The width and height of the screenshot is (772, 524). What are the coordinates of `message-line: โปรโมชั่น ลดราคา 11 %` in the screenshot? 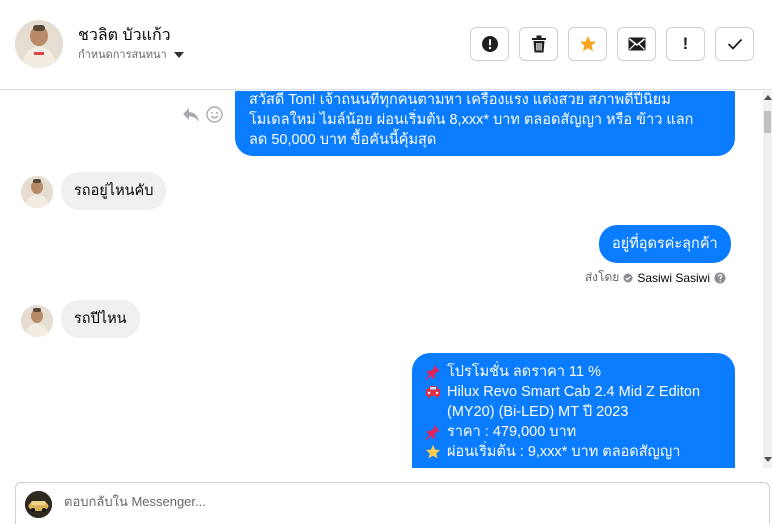 It's located at (573, 372).